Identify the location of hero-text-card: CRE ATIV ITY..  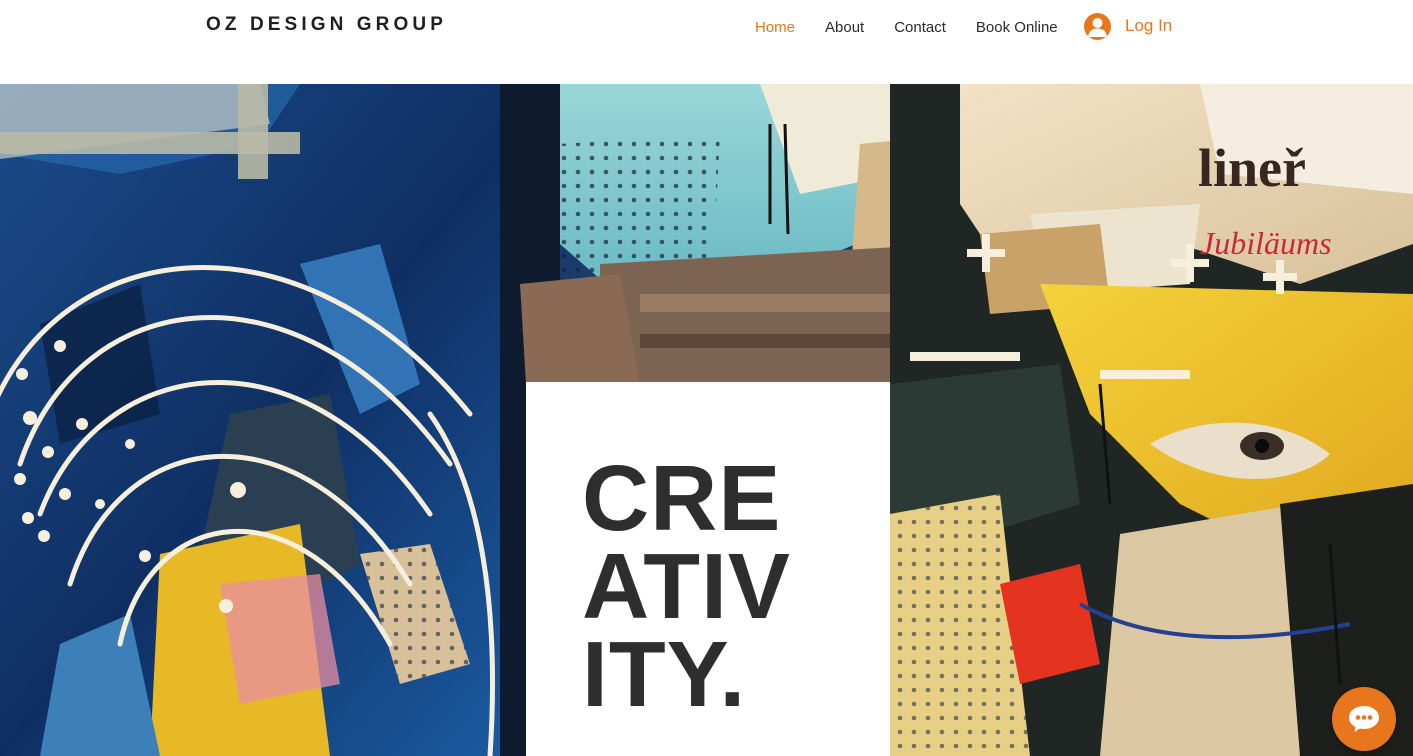
(708, 569).